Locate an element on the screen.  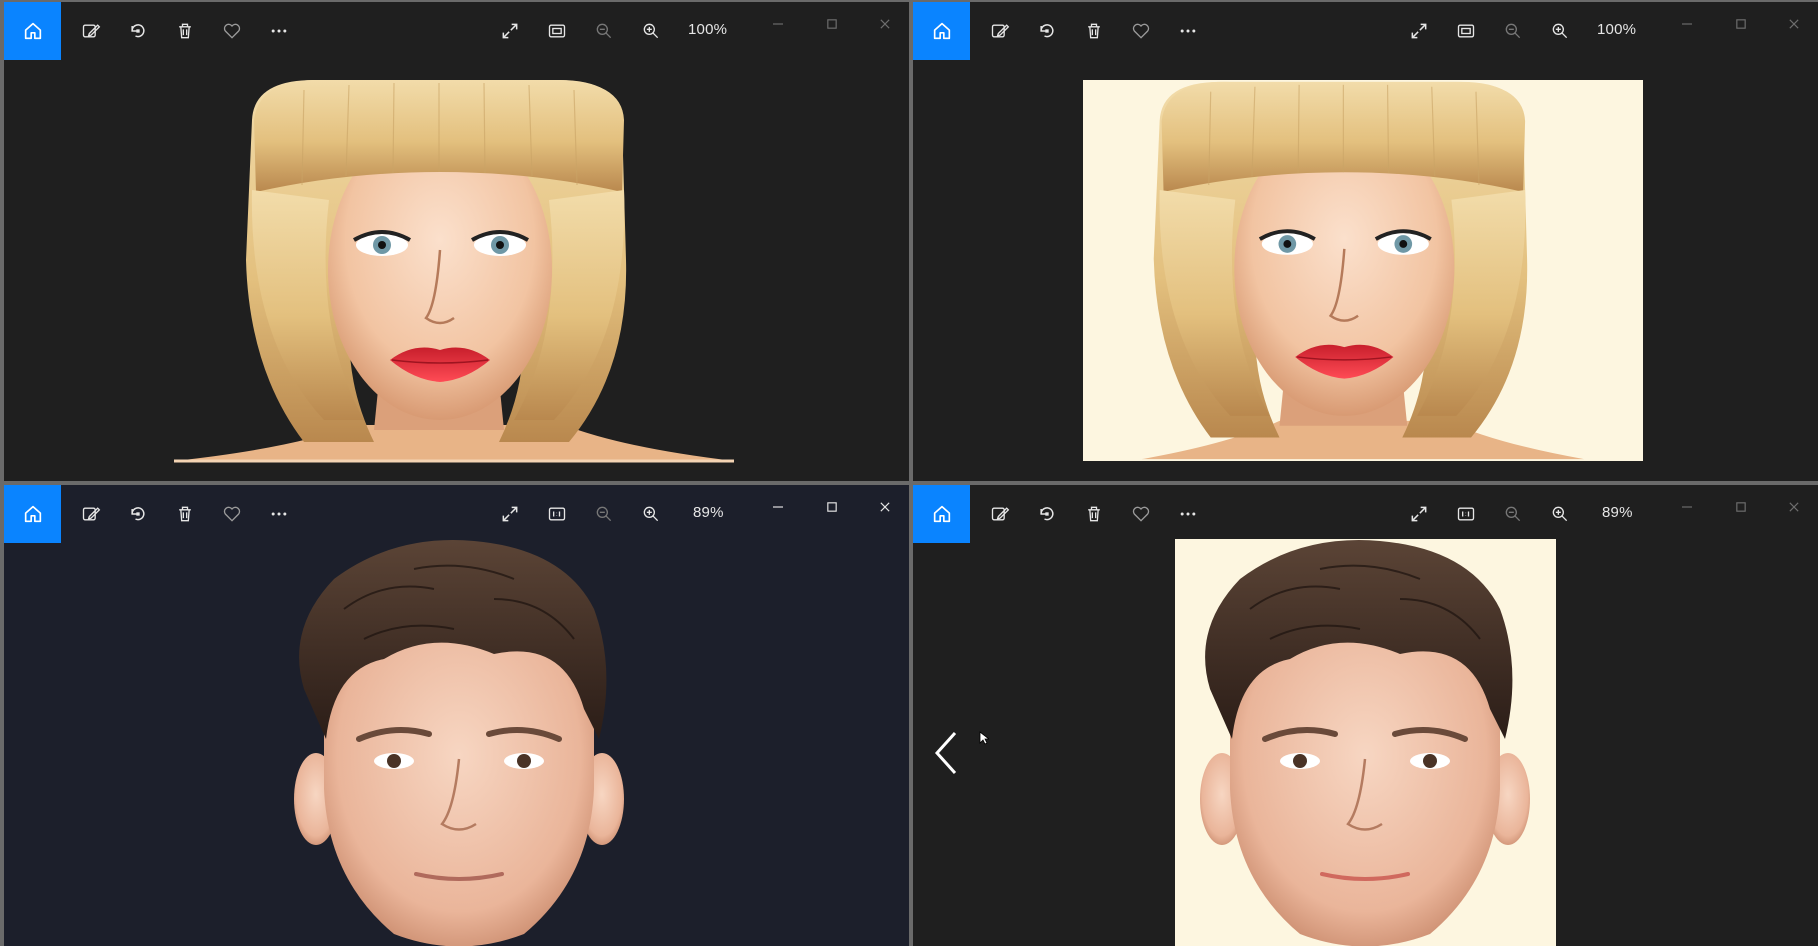
mouse-cursor-icon is located at coordinates (984, 738).